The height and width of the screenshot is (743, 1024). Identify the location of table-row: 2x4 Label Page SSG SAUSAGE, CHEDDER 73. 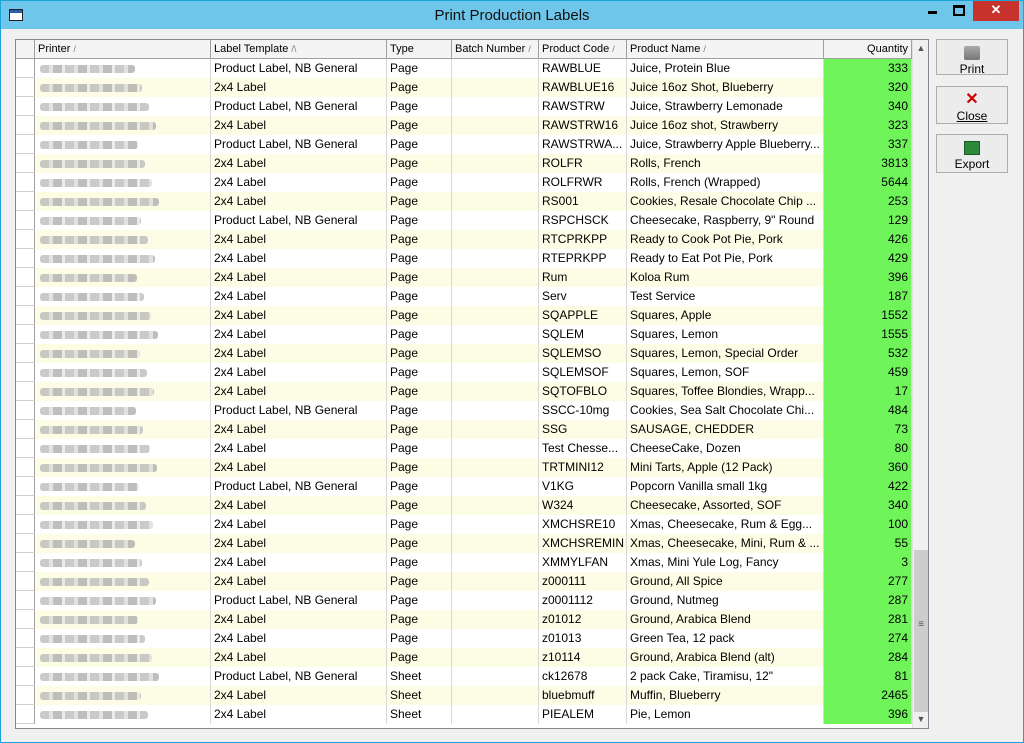
(464, 429).